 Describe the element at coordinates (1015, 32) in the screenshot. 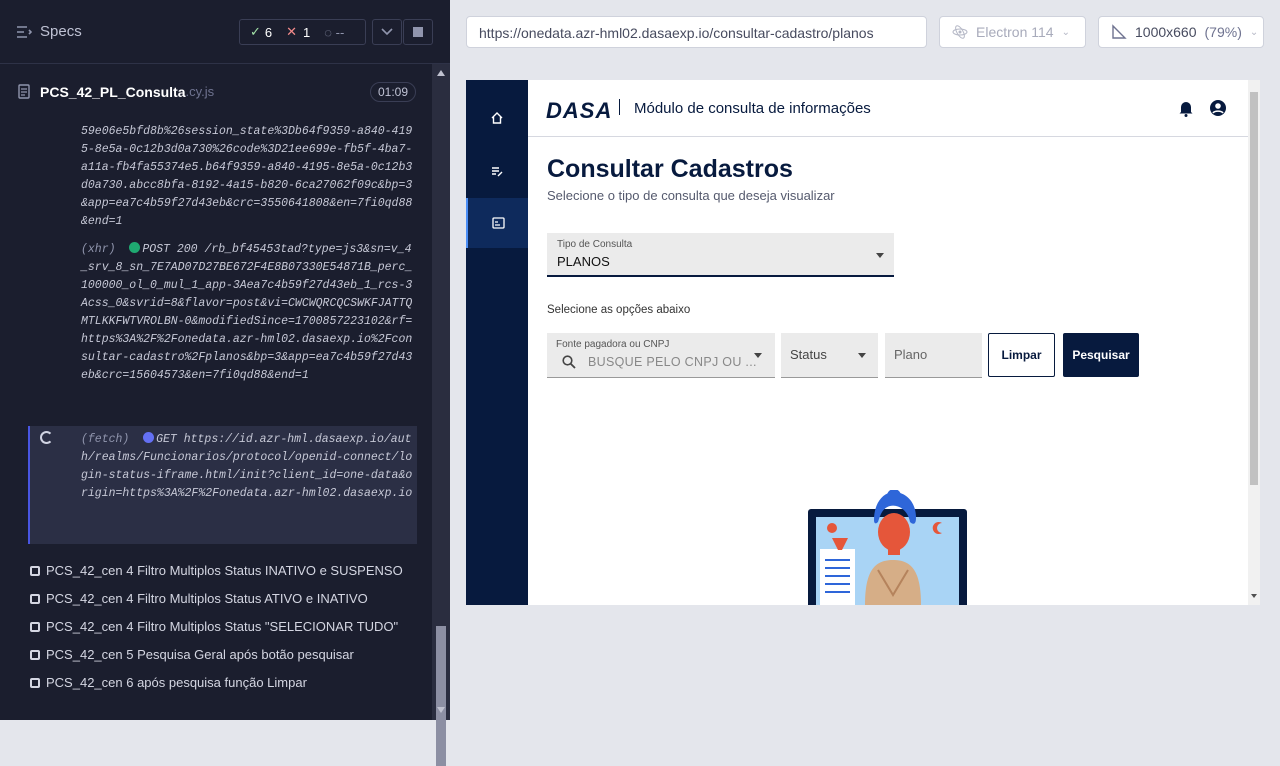

I see `browser-name: Electron 114` at that location.